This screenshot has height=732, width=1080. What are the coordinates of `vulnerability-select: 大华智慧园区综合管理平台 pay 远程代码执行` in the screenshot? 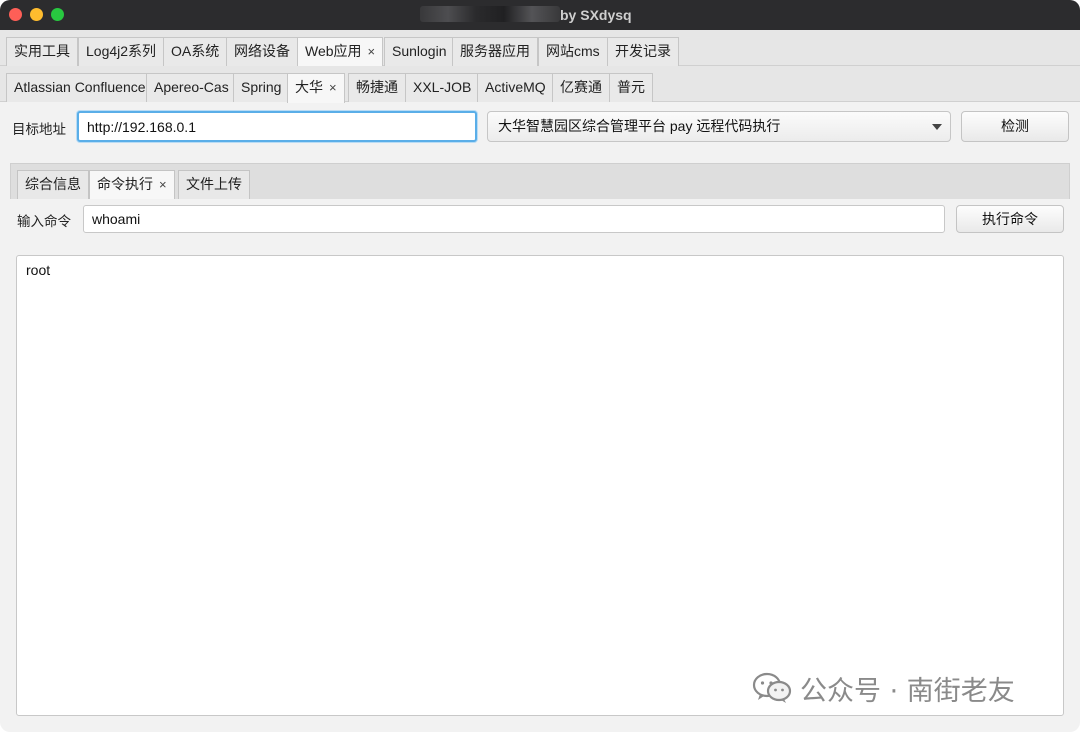 It's located at (719, 126).